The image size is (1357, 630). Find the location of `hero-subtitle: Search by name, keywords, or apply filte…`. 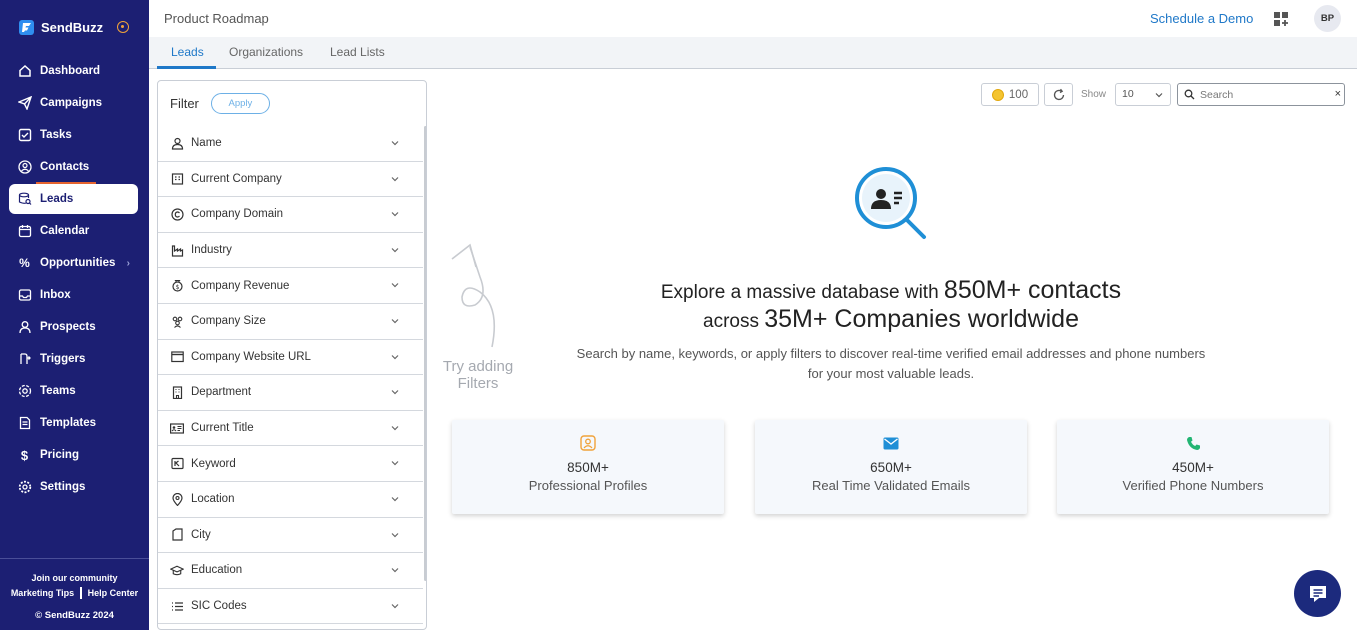

hero-subtitle: Search by name, keywords, or apply filte… is located at coordinates (891, 364).